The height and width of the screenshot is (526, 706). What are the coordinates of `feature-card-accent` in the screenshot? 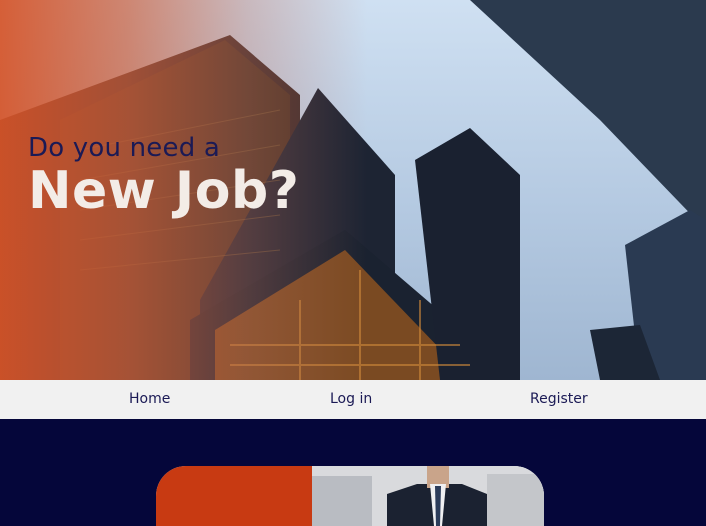 It's located at (234, 496).